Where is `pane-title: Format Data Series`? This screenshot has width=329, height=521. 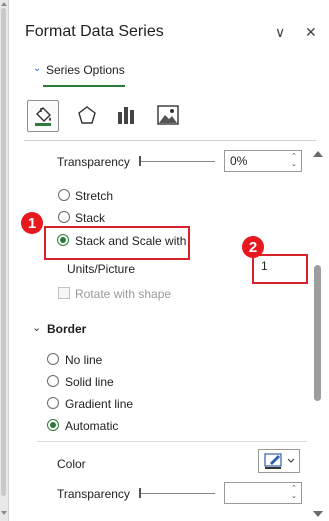 pane-title: Format Data Series is located at coordinates (94, 31).